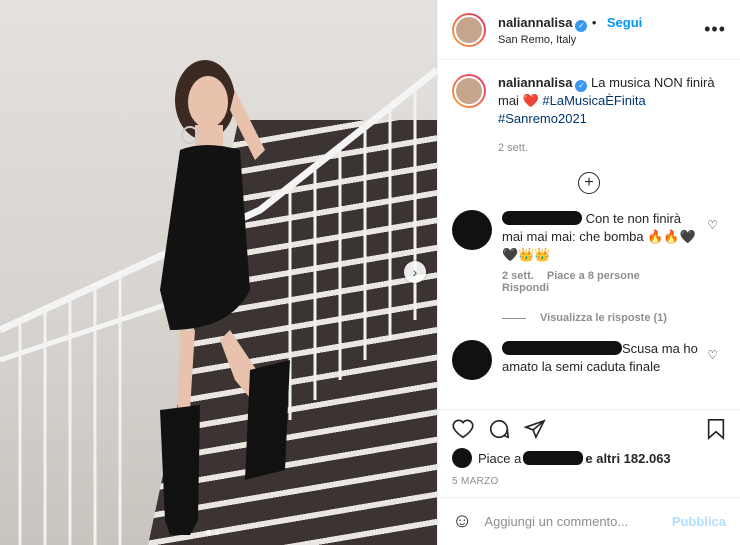 This screenshot has height=545, width=740. Describe the element at coordinates (603, 318) in the screenshot. I see `view-replies-label: Visualizza le risposte (1)` at that location.